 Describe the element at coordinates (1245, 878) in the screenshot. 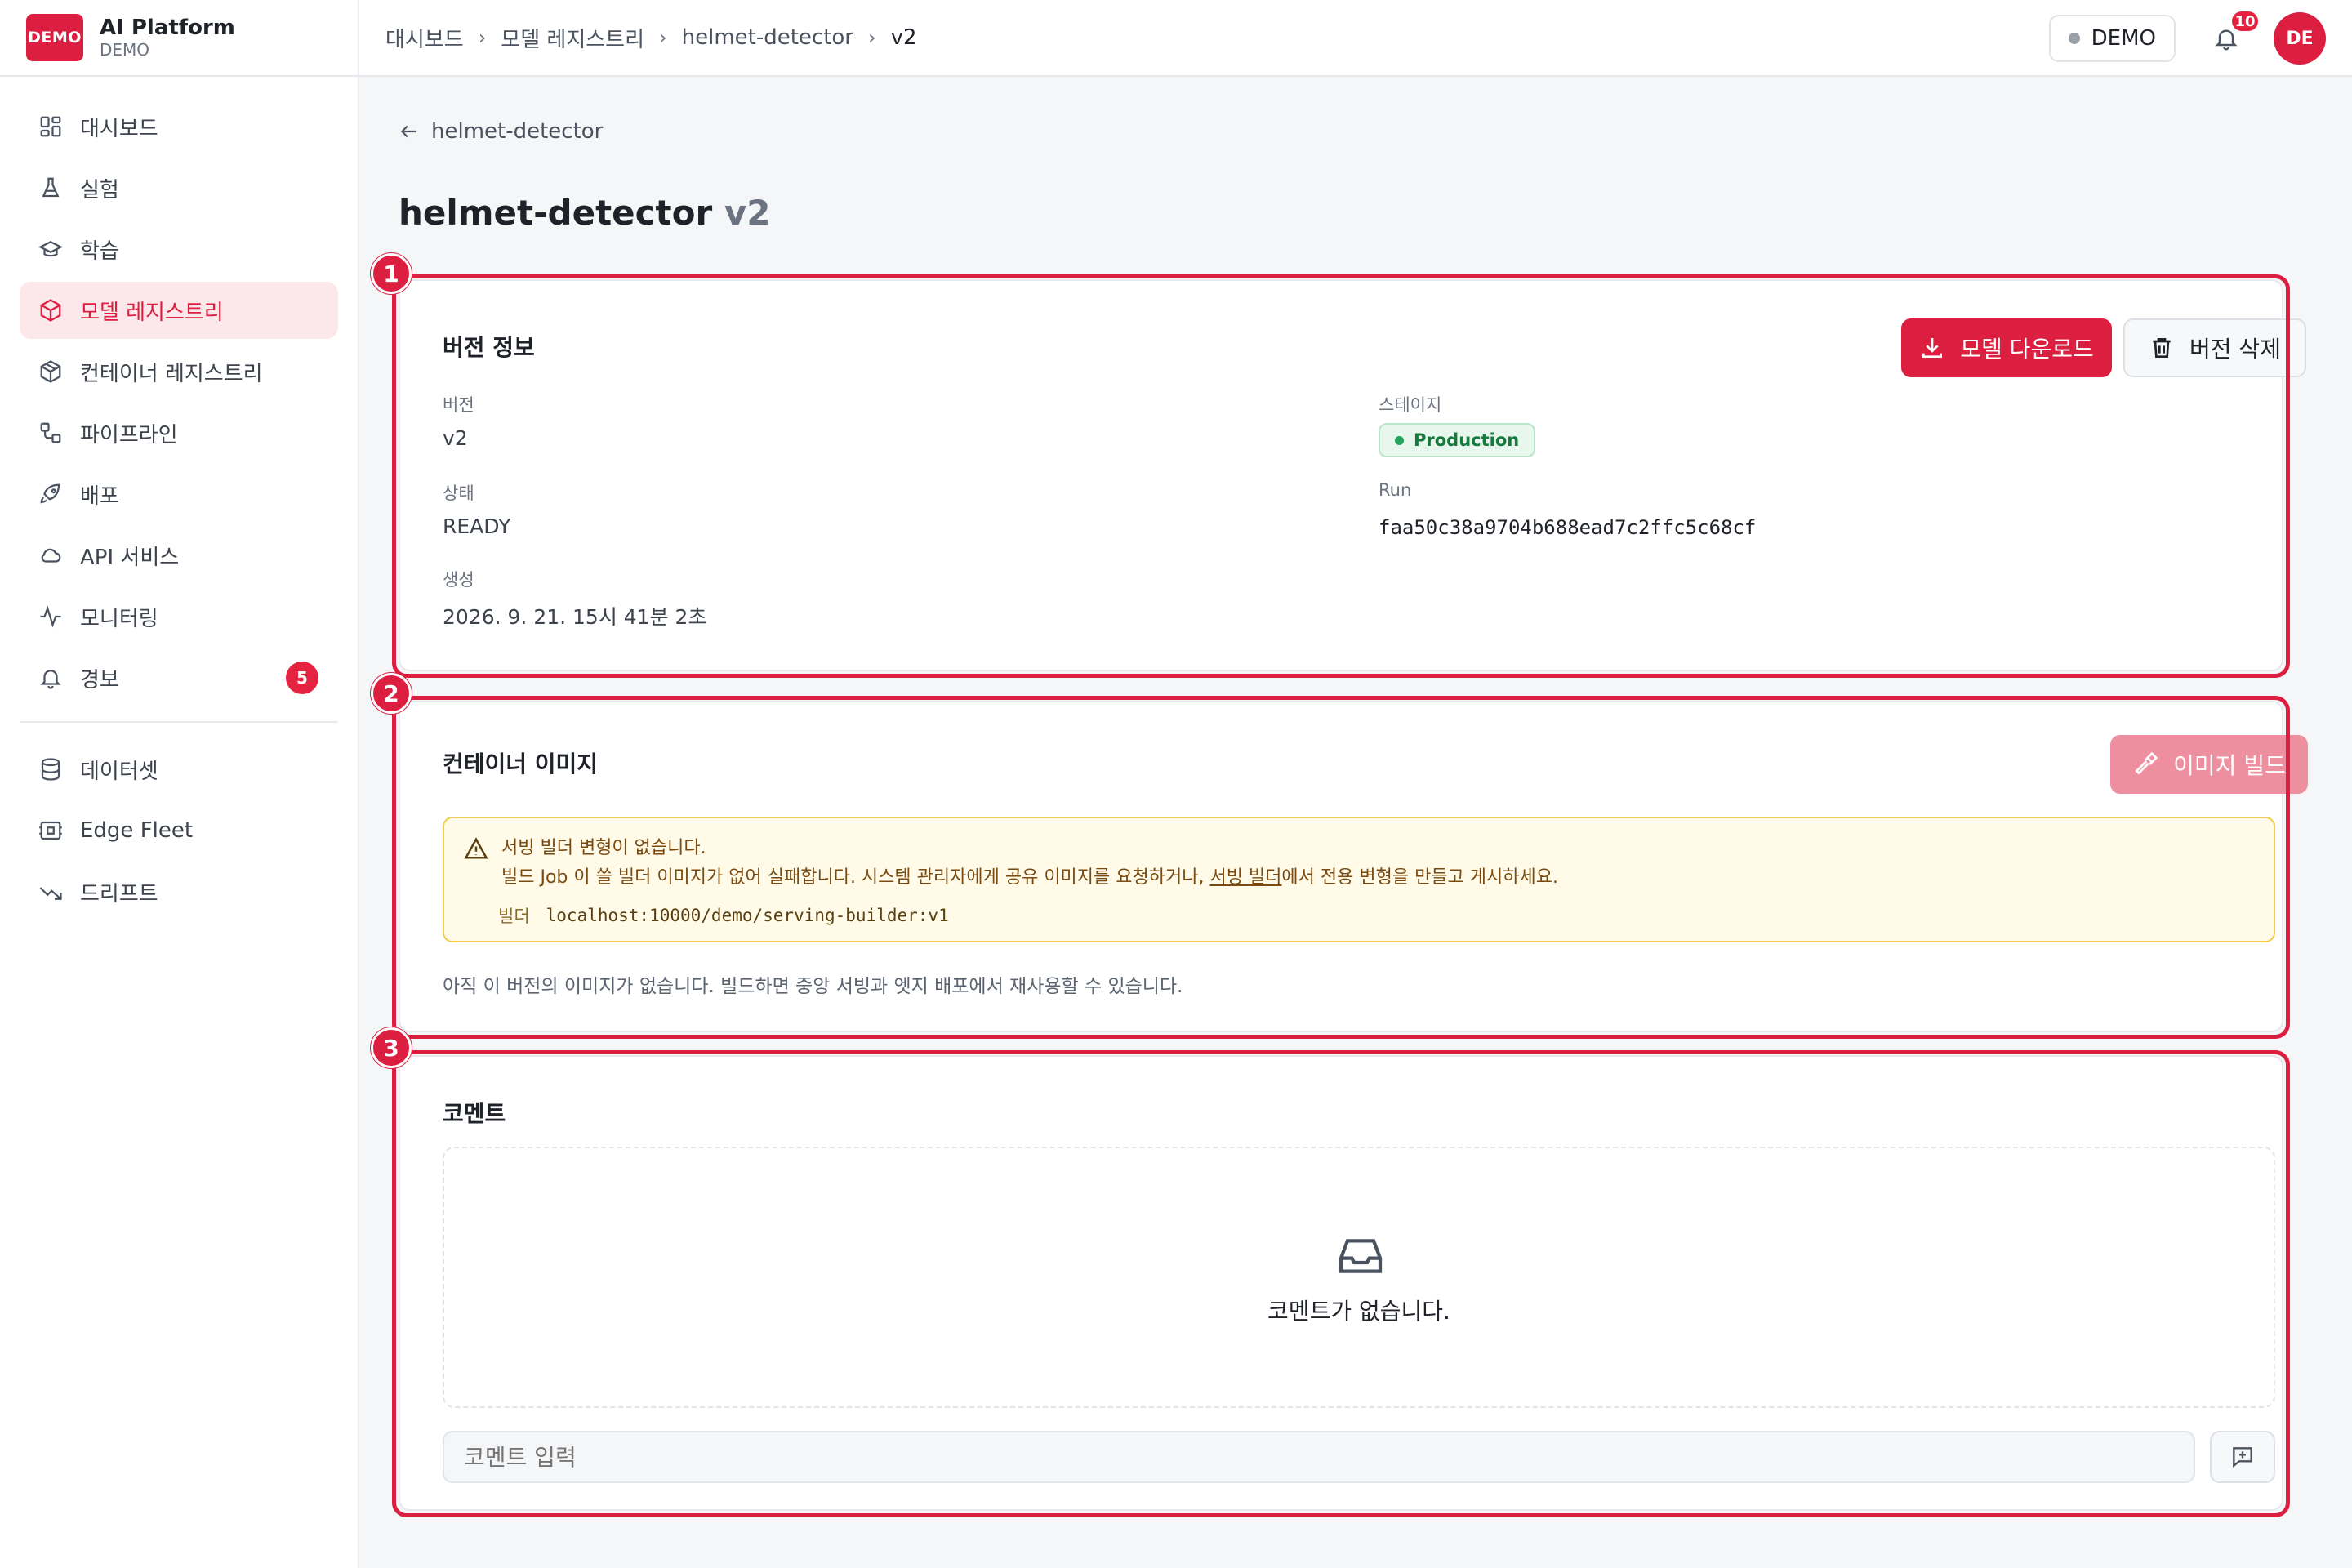

I see `serving-builder-link: 서빙 빌더` at that location.